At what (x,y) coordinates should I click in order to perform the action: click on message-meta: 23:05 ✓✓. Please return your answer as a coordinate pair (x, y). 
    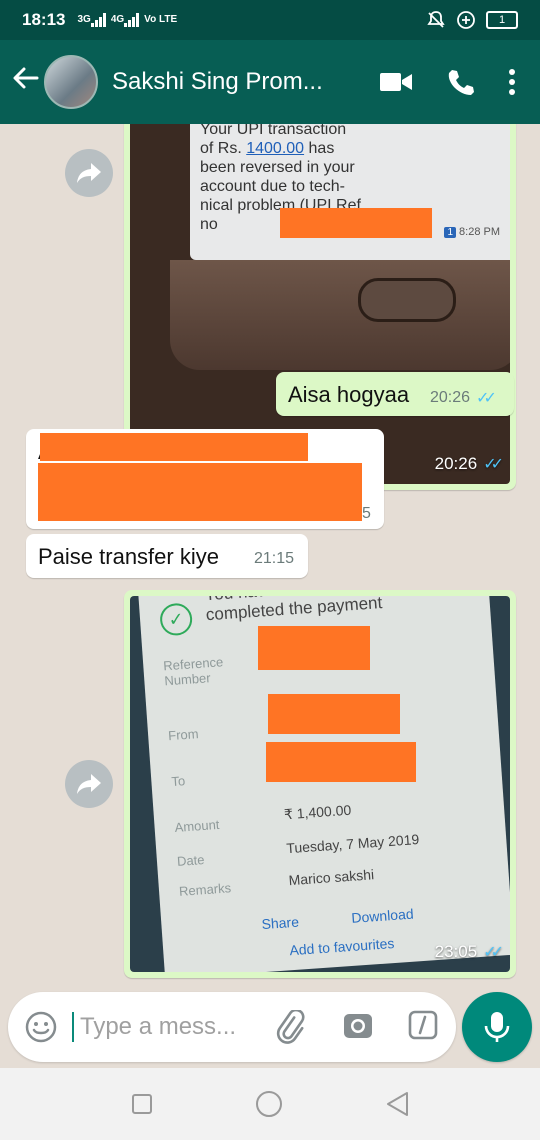
    Looking at the image, I should click on (469, 952).